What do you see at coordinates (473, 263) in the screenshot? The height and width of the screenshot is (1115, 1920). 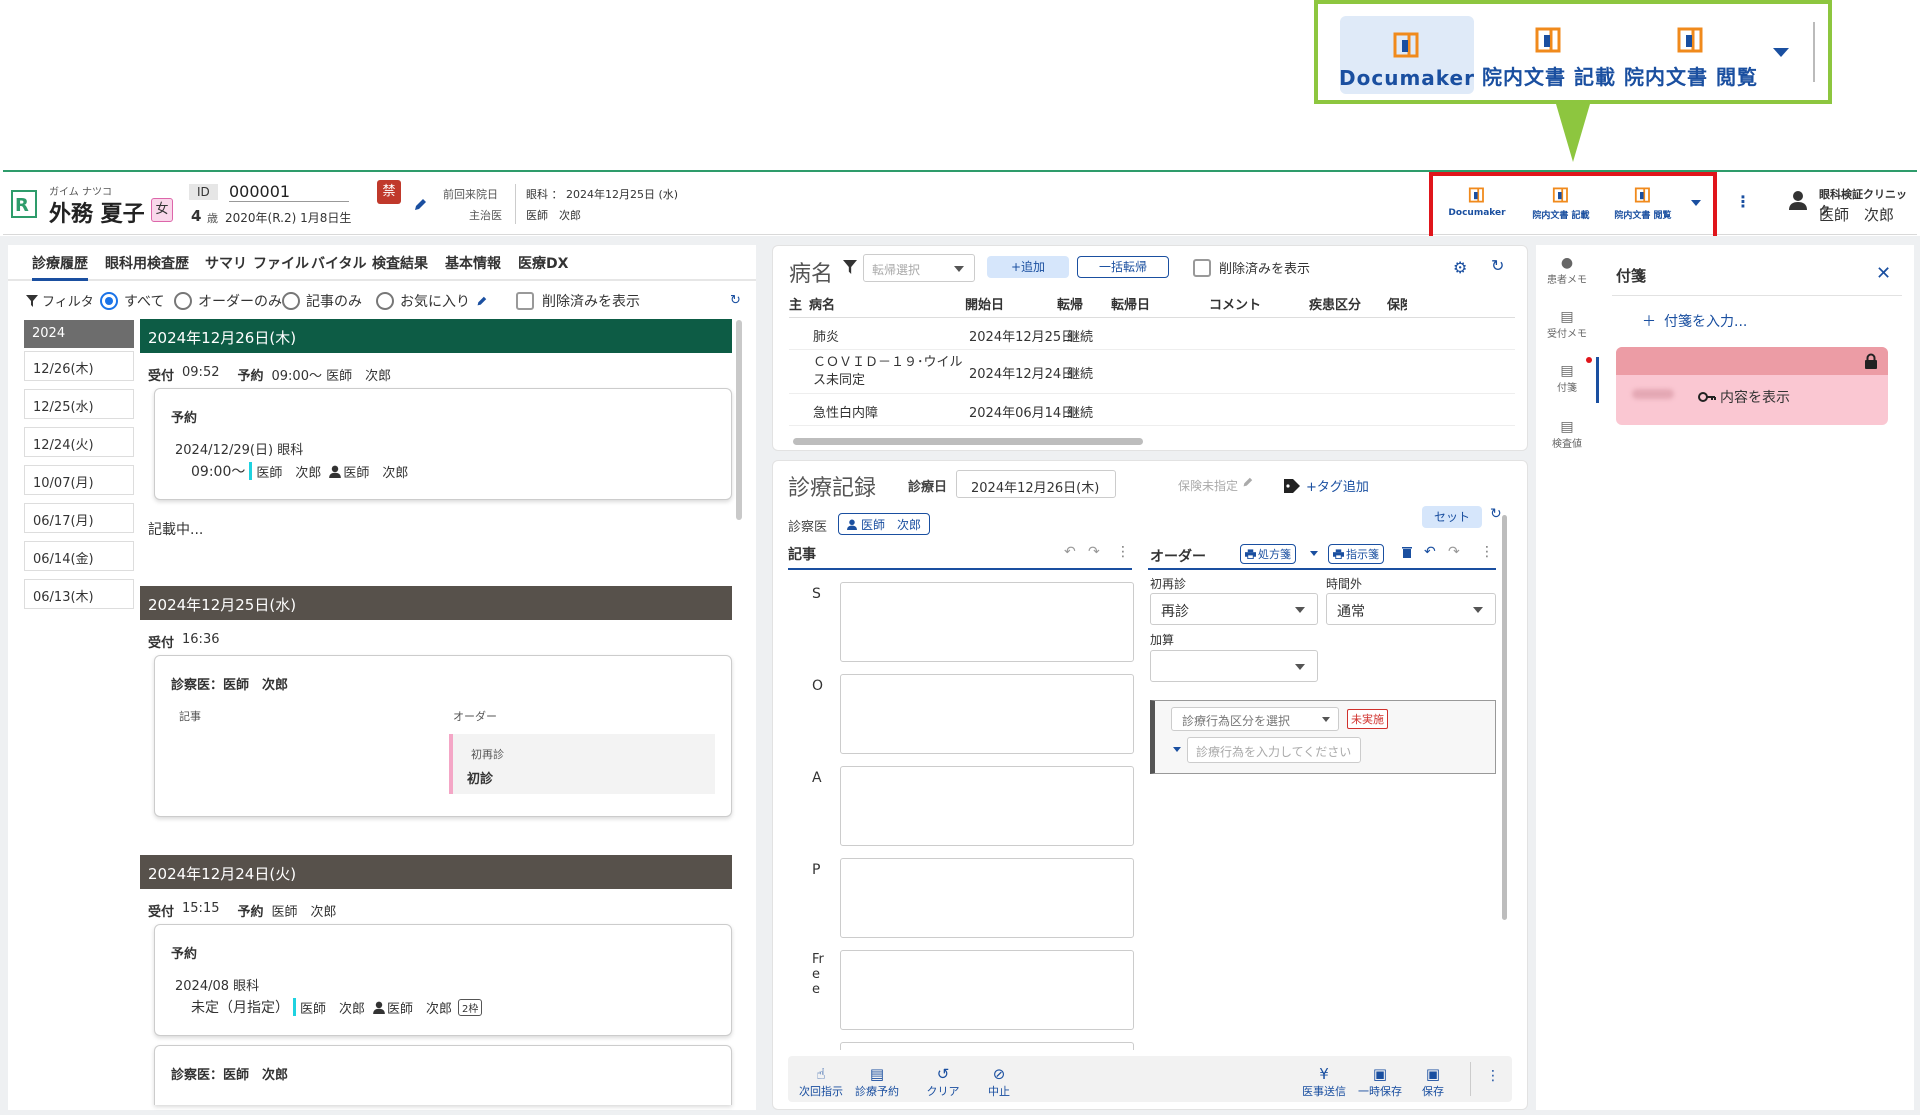 I see `tab-basic-info: 基本情報` at bounding box center [473, 263].